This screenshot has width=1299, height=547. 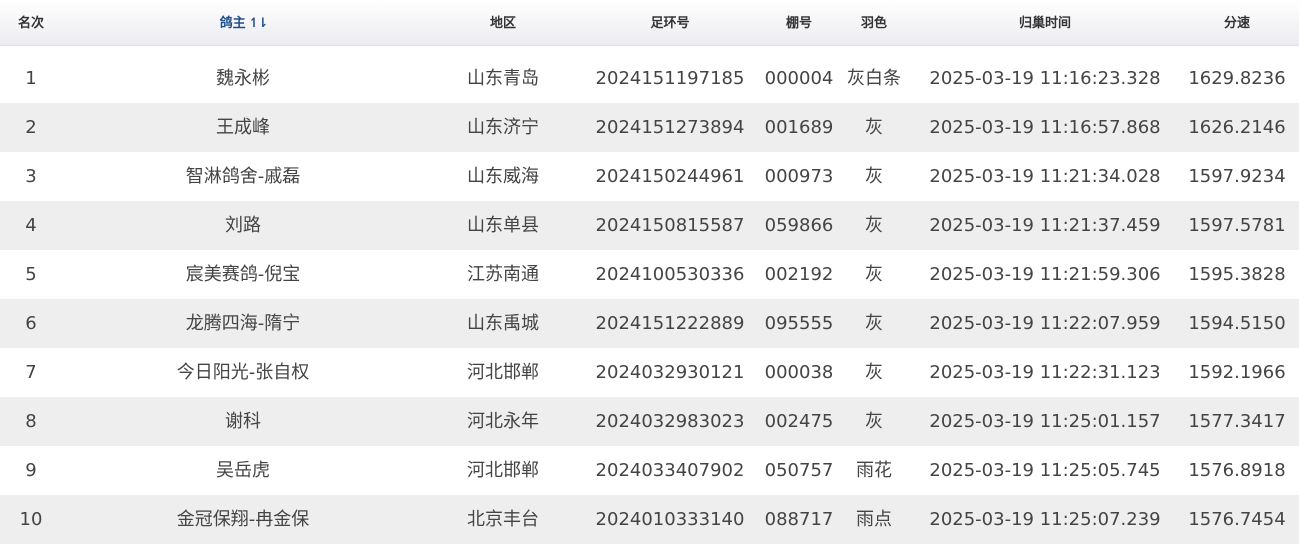 I want to click on cell-rank: 1, so click(x=31, y=78).